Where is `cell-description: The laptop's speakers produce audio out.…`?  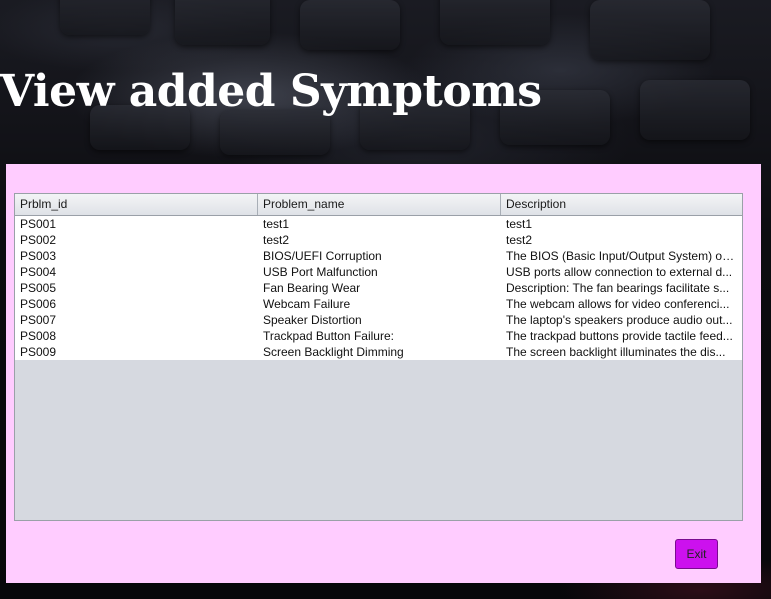 cell-description: The laptop's speakers produce audio out.… is located at coordinates (619, 320).